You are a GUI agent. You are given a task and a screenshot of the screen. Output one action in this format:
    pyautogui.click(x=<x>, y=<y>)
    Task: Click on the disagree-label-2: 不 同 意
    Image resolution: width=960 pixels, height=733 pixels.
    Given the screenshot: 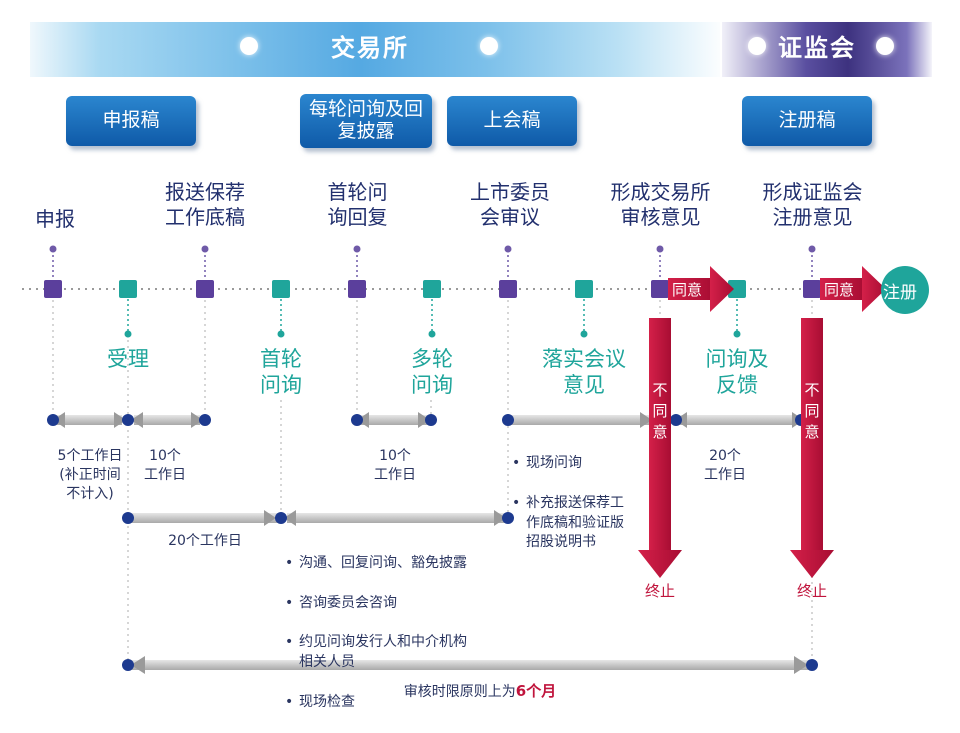 What is the action you would take?
    pyautogui.click(x=812, y=411)
    